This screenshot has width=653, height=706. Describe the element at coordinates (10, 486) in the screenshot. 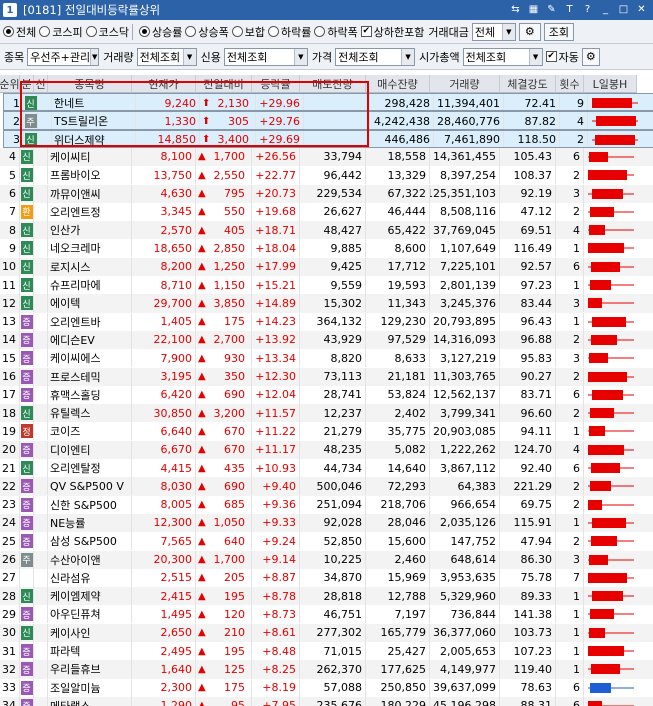

I see `rank-cell: 22` at that location.